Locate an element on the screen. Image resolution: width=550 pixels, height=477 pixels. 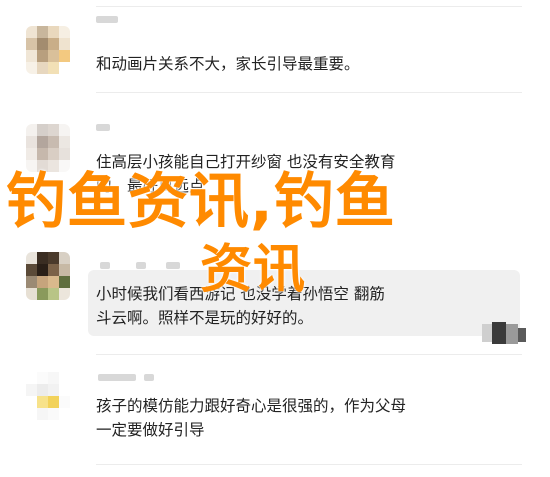
top-divider is located at coordinates (309, 6).